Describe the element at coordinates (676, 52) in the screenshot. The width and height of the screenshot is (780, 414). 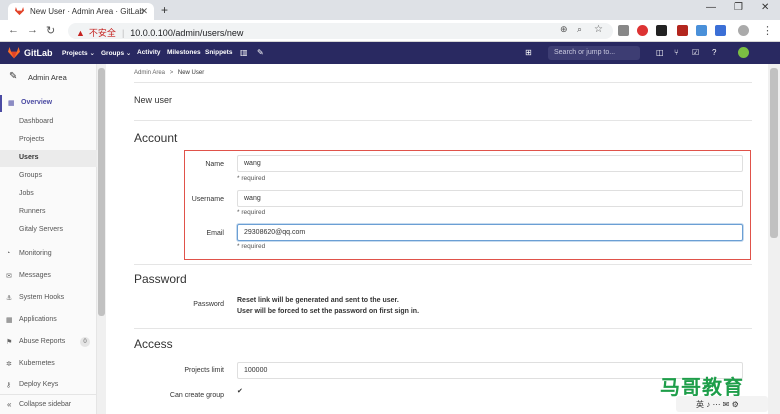
I see `merge-request-icon: ⑂` at that location.